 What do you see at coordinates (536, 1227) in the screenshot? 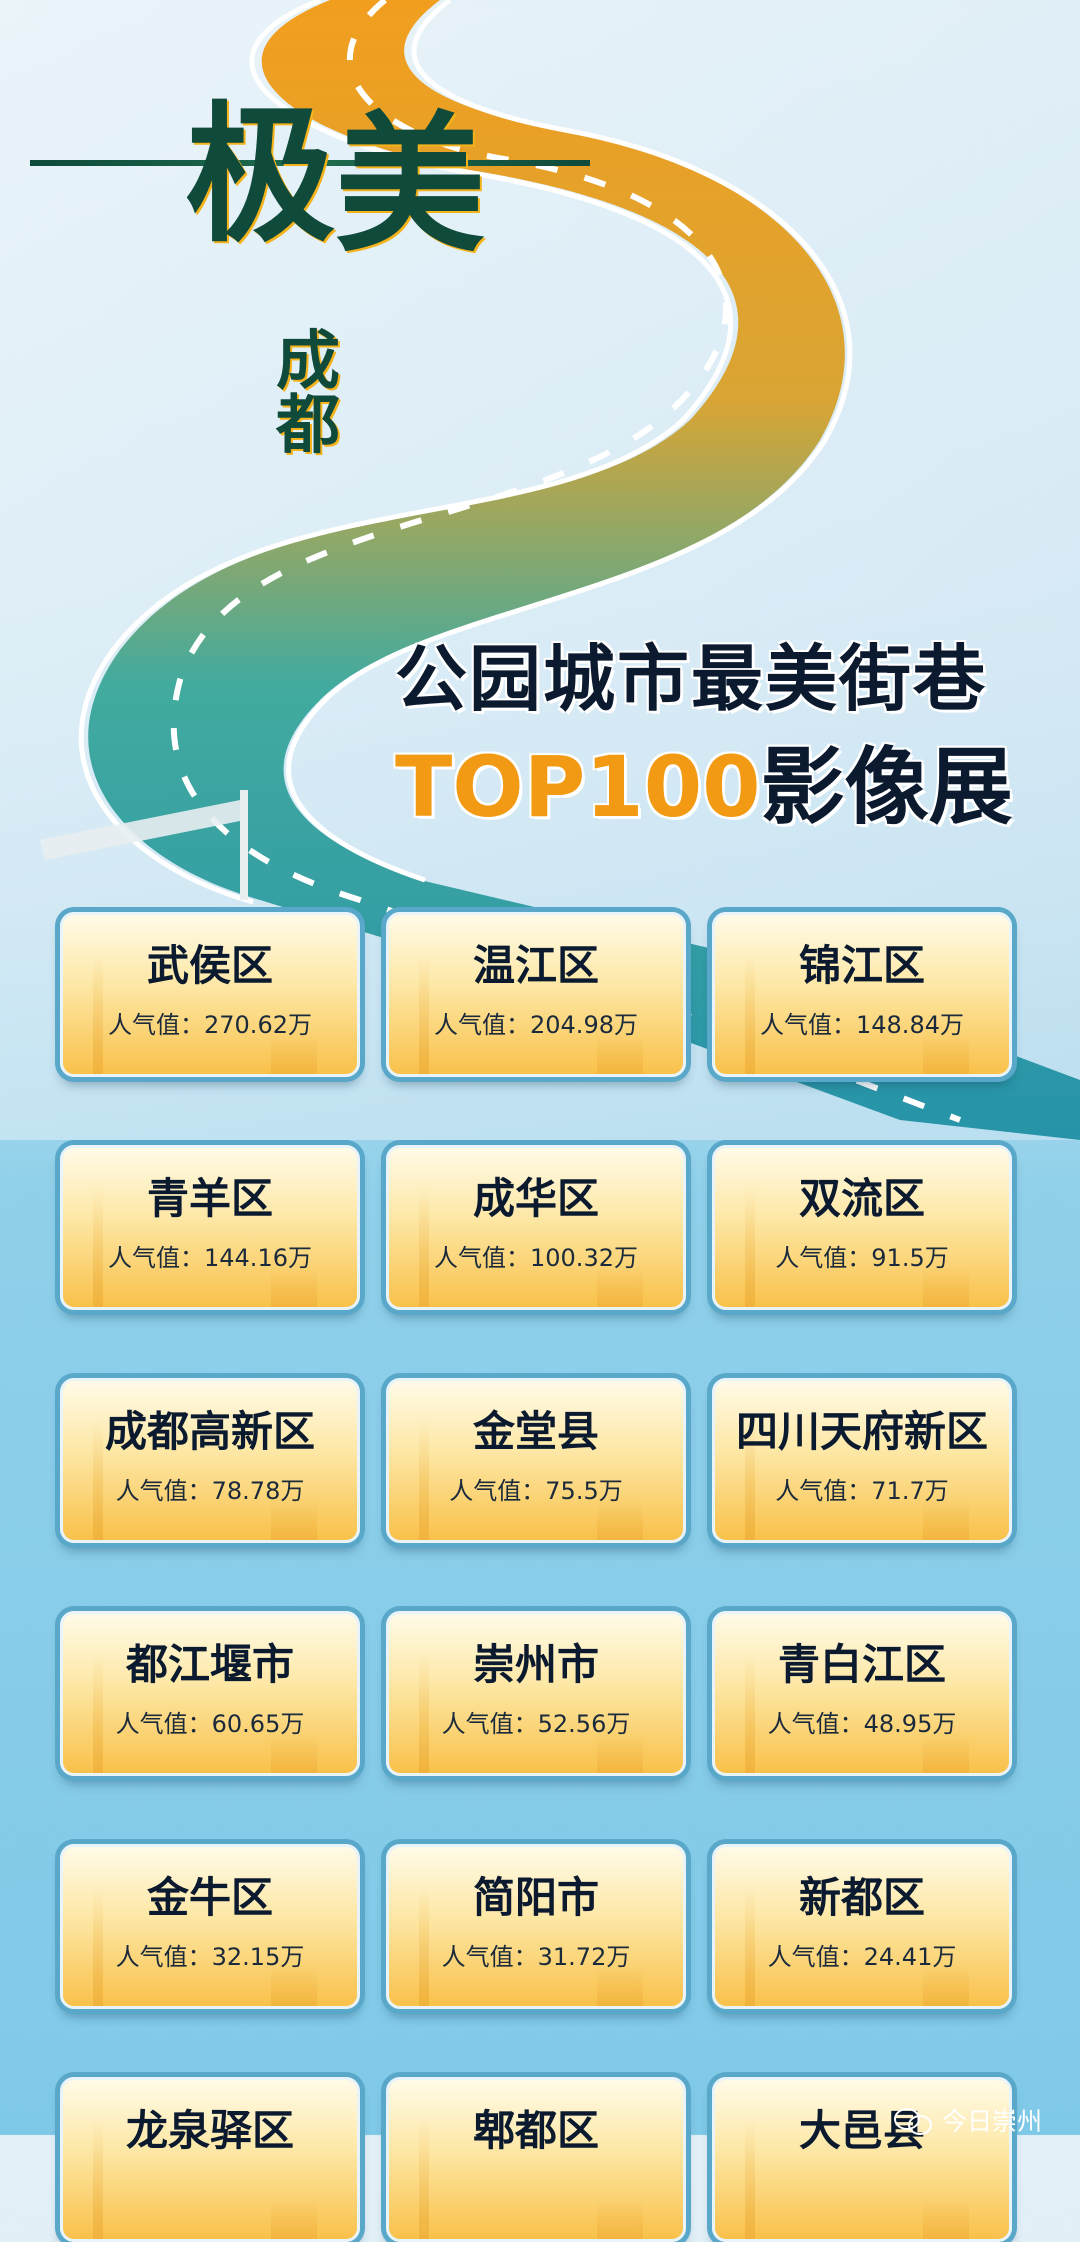
I see `district-card: 成华区 人气值：100.32万` at bounding box center [536, 1227].